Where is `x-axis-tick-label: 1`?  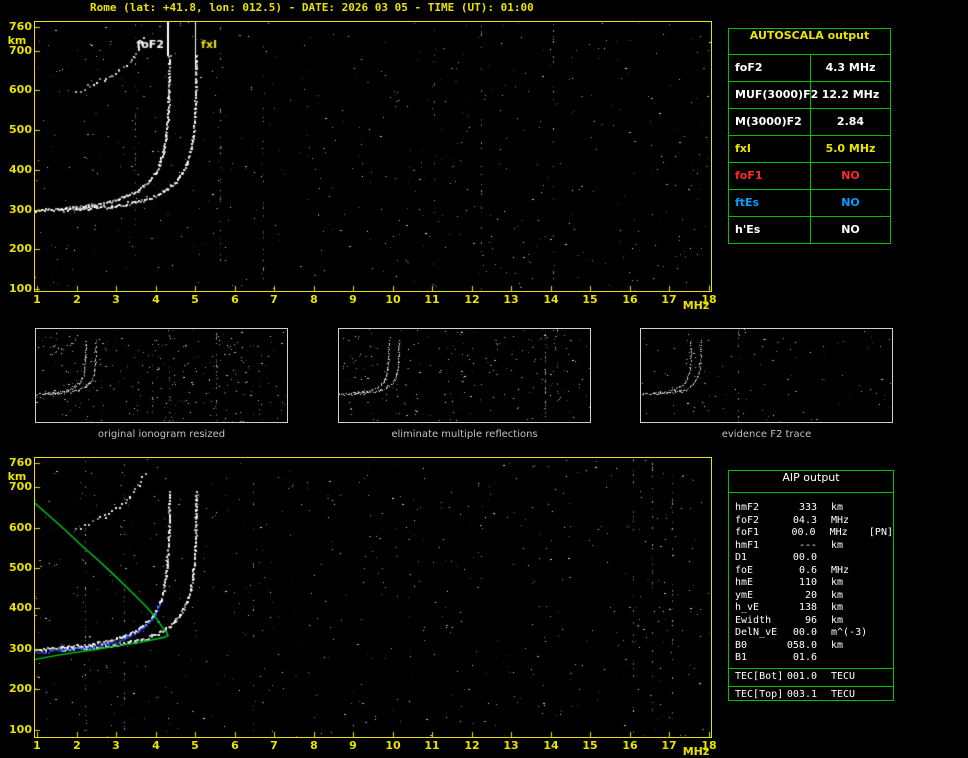
x-axis-tick-label: 1 is located at coordinates (37, 299).